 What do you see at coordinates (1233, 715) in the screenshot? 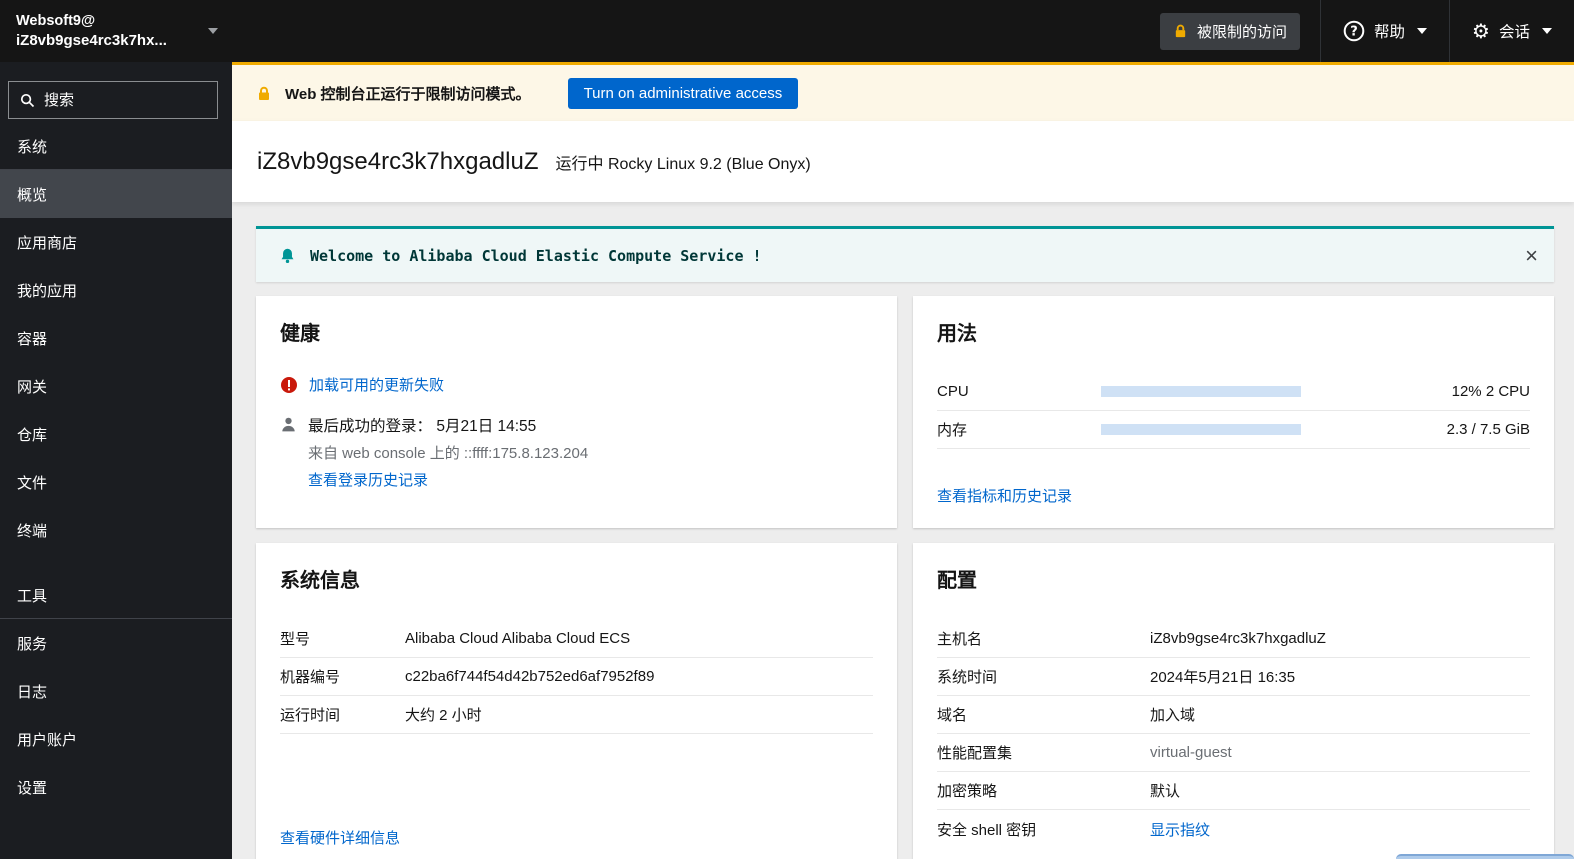
I see `table-row: 域名 加入域` at bounding box center [1233, 715].